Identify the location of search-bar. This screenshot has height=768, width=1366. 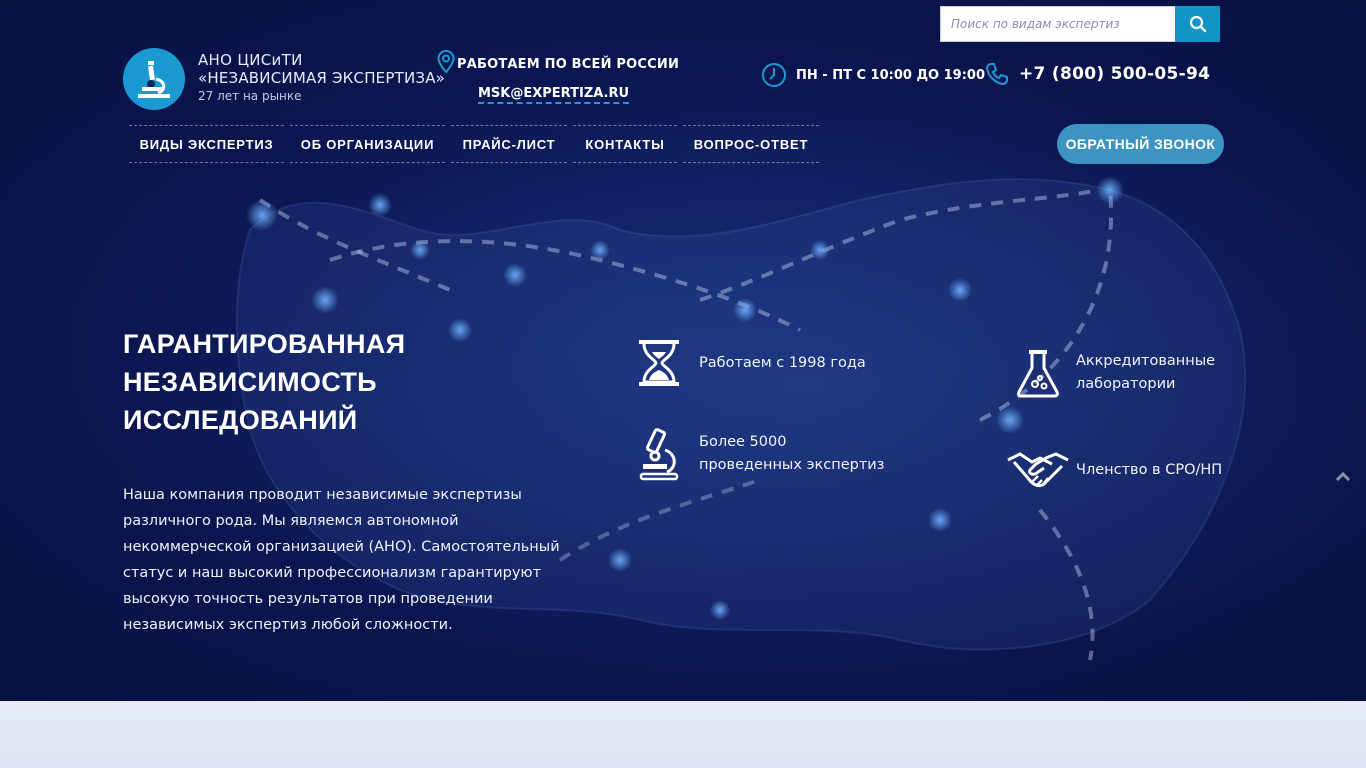
(1080, 24).